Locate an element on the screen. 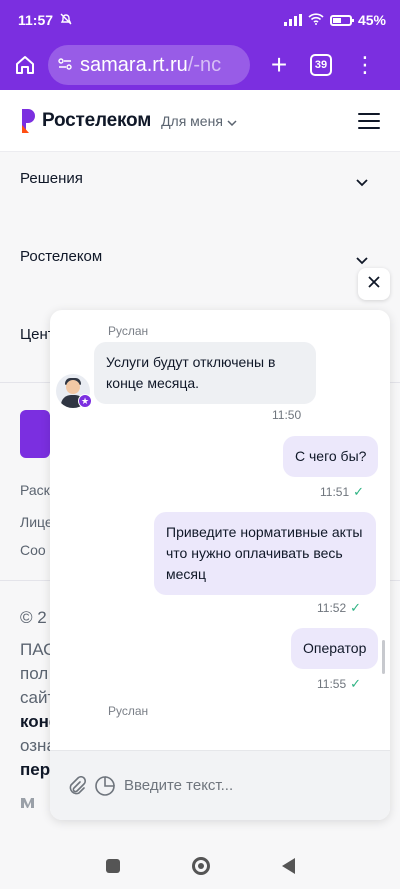  accordion-rostelecom: Ростелеком is located at coordinates (61, 256).